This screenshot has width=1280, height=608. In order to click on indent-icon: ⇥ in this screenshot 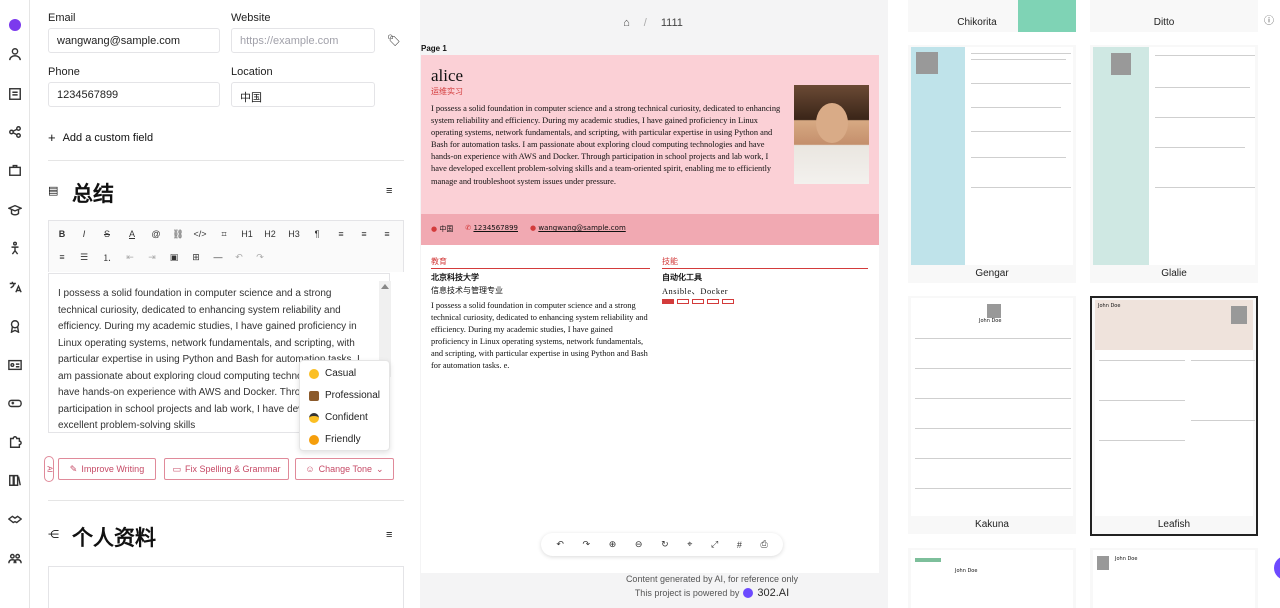, I will do `click(152, 257)`.